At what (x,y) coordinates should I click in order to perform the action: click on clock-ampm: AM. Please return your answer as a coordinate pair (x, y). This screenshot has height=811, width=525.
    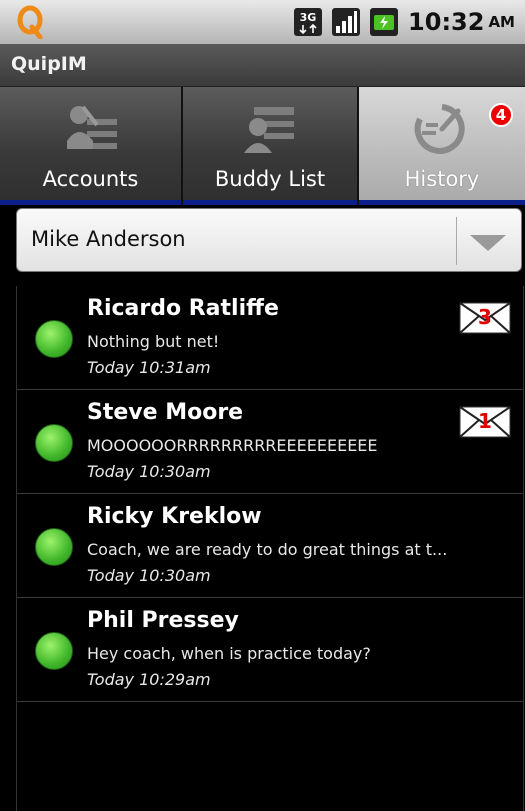
    Looking at the image, I should click on (501, 22).